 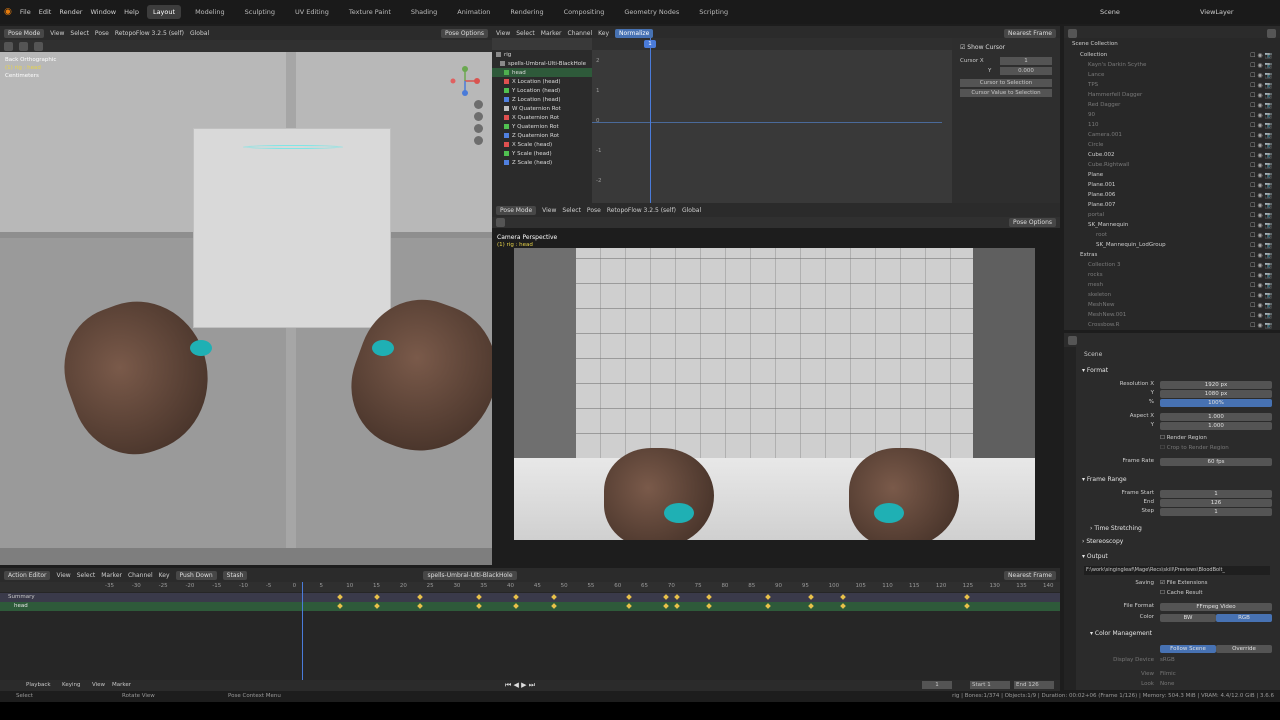 What do you see at coordinates (500, 222) in the screenshot?
I see `camera-select-icon` at bounding box center [500, 222].